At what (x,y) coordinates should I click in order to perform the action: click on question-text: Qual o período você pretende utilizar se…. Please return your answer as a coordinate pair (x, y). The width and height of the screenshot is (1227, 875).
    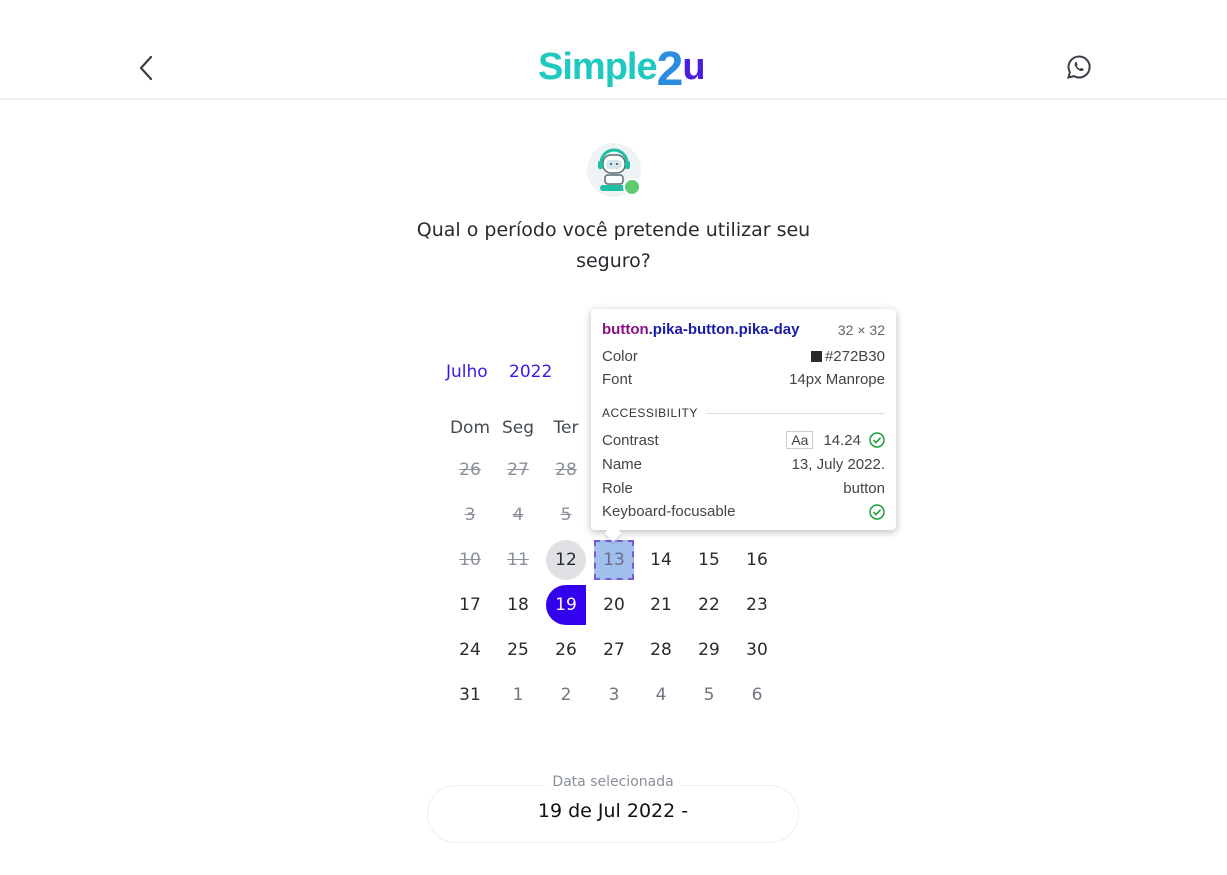
    Looking at the image, I should click on (613, 245).